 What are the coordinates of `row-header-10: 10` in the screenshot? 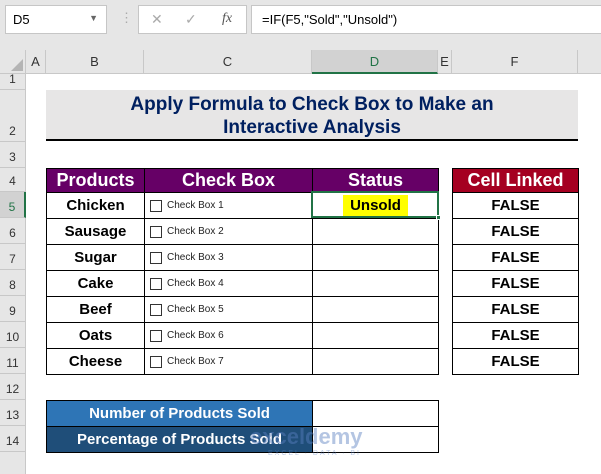 It's located at (13, 335).